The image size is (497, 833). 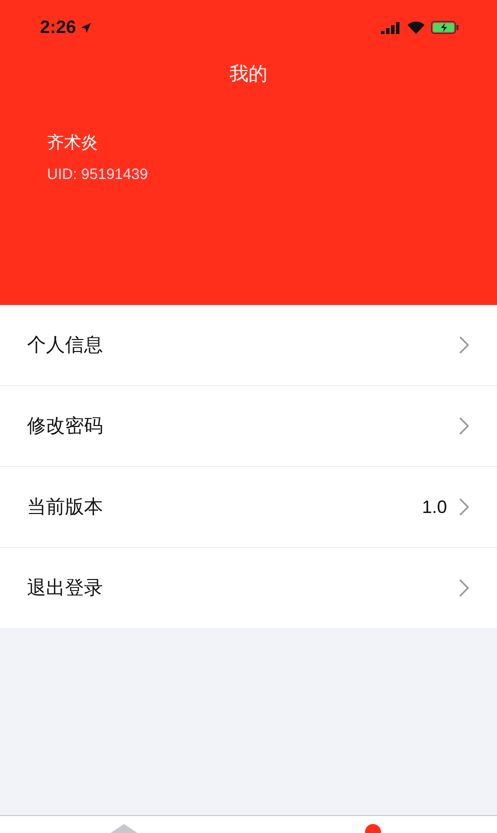 What do you see at coordinates (248, 345) in the screenshot?
I see `menu-row: 个人信息` at bounding box center [248, 345].